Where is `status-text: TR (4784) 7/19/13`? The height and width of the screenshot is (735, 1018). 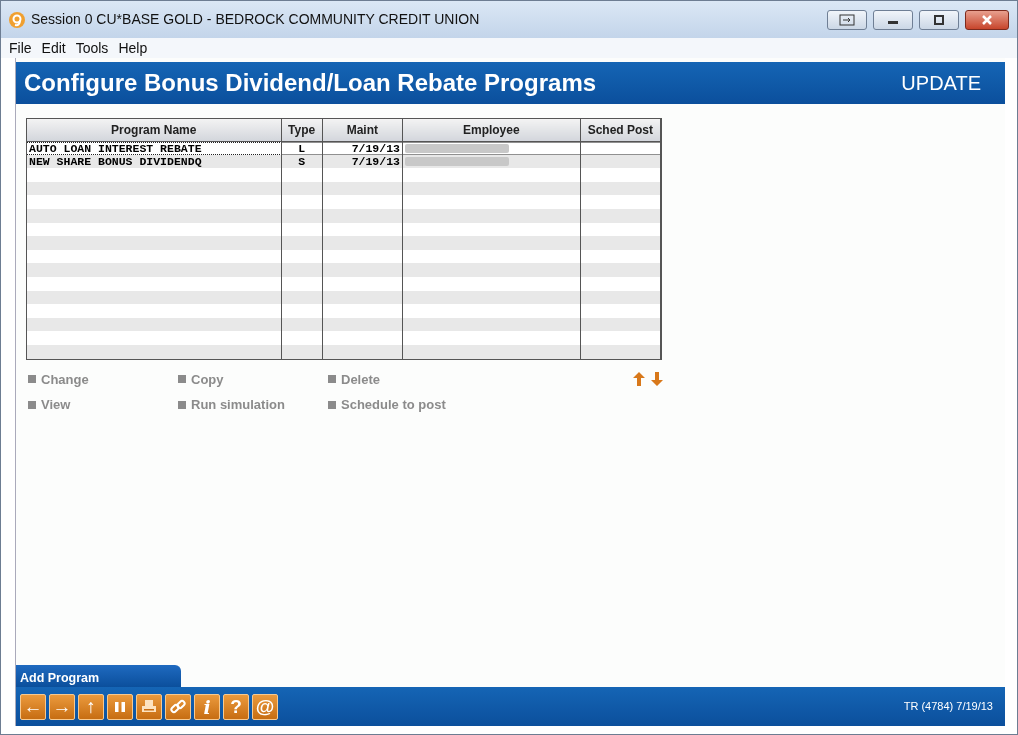
status-text: TR (4784) 7/19/13 is located at coordinates (948, 707).